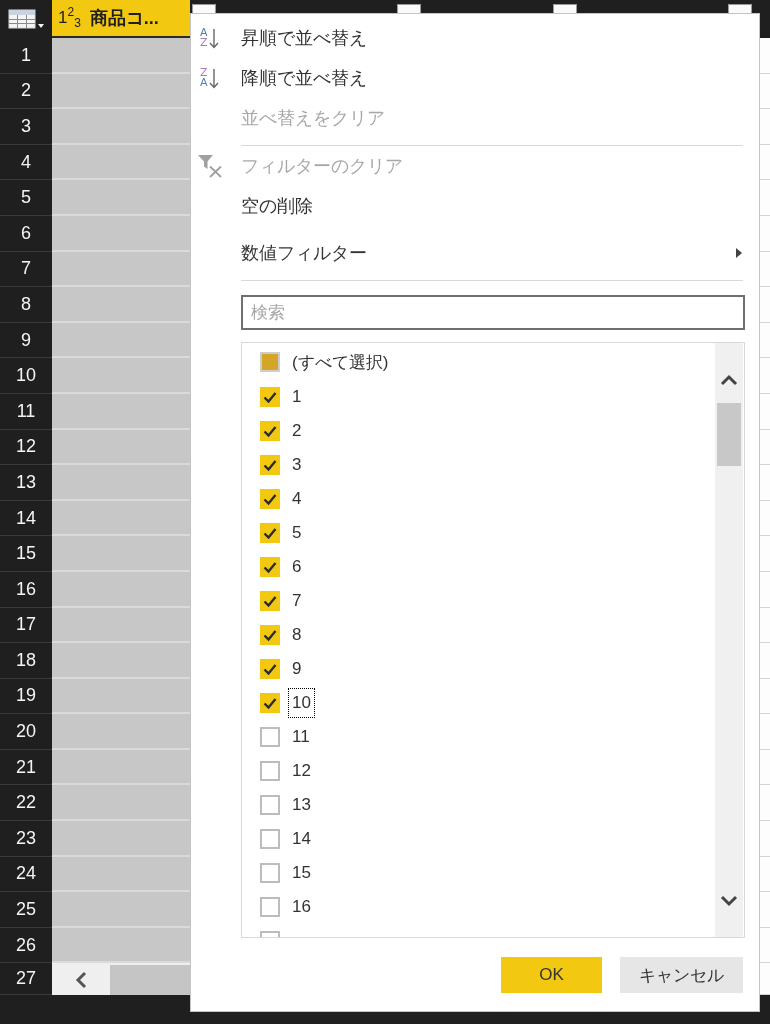 This screenshot has height=1024, width=770. Describe the element at coordinates (301, 805) in the screenshot. I see `value-label: 13` at that location.